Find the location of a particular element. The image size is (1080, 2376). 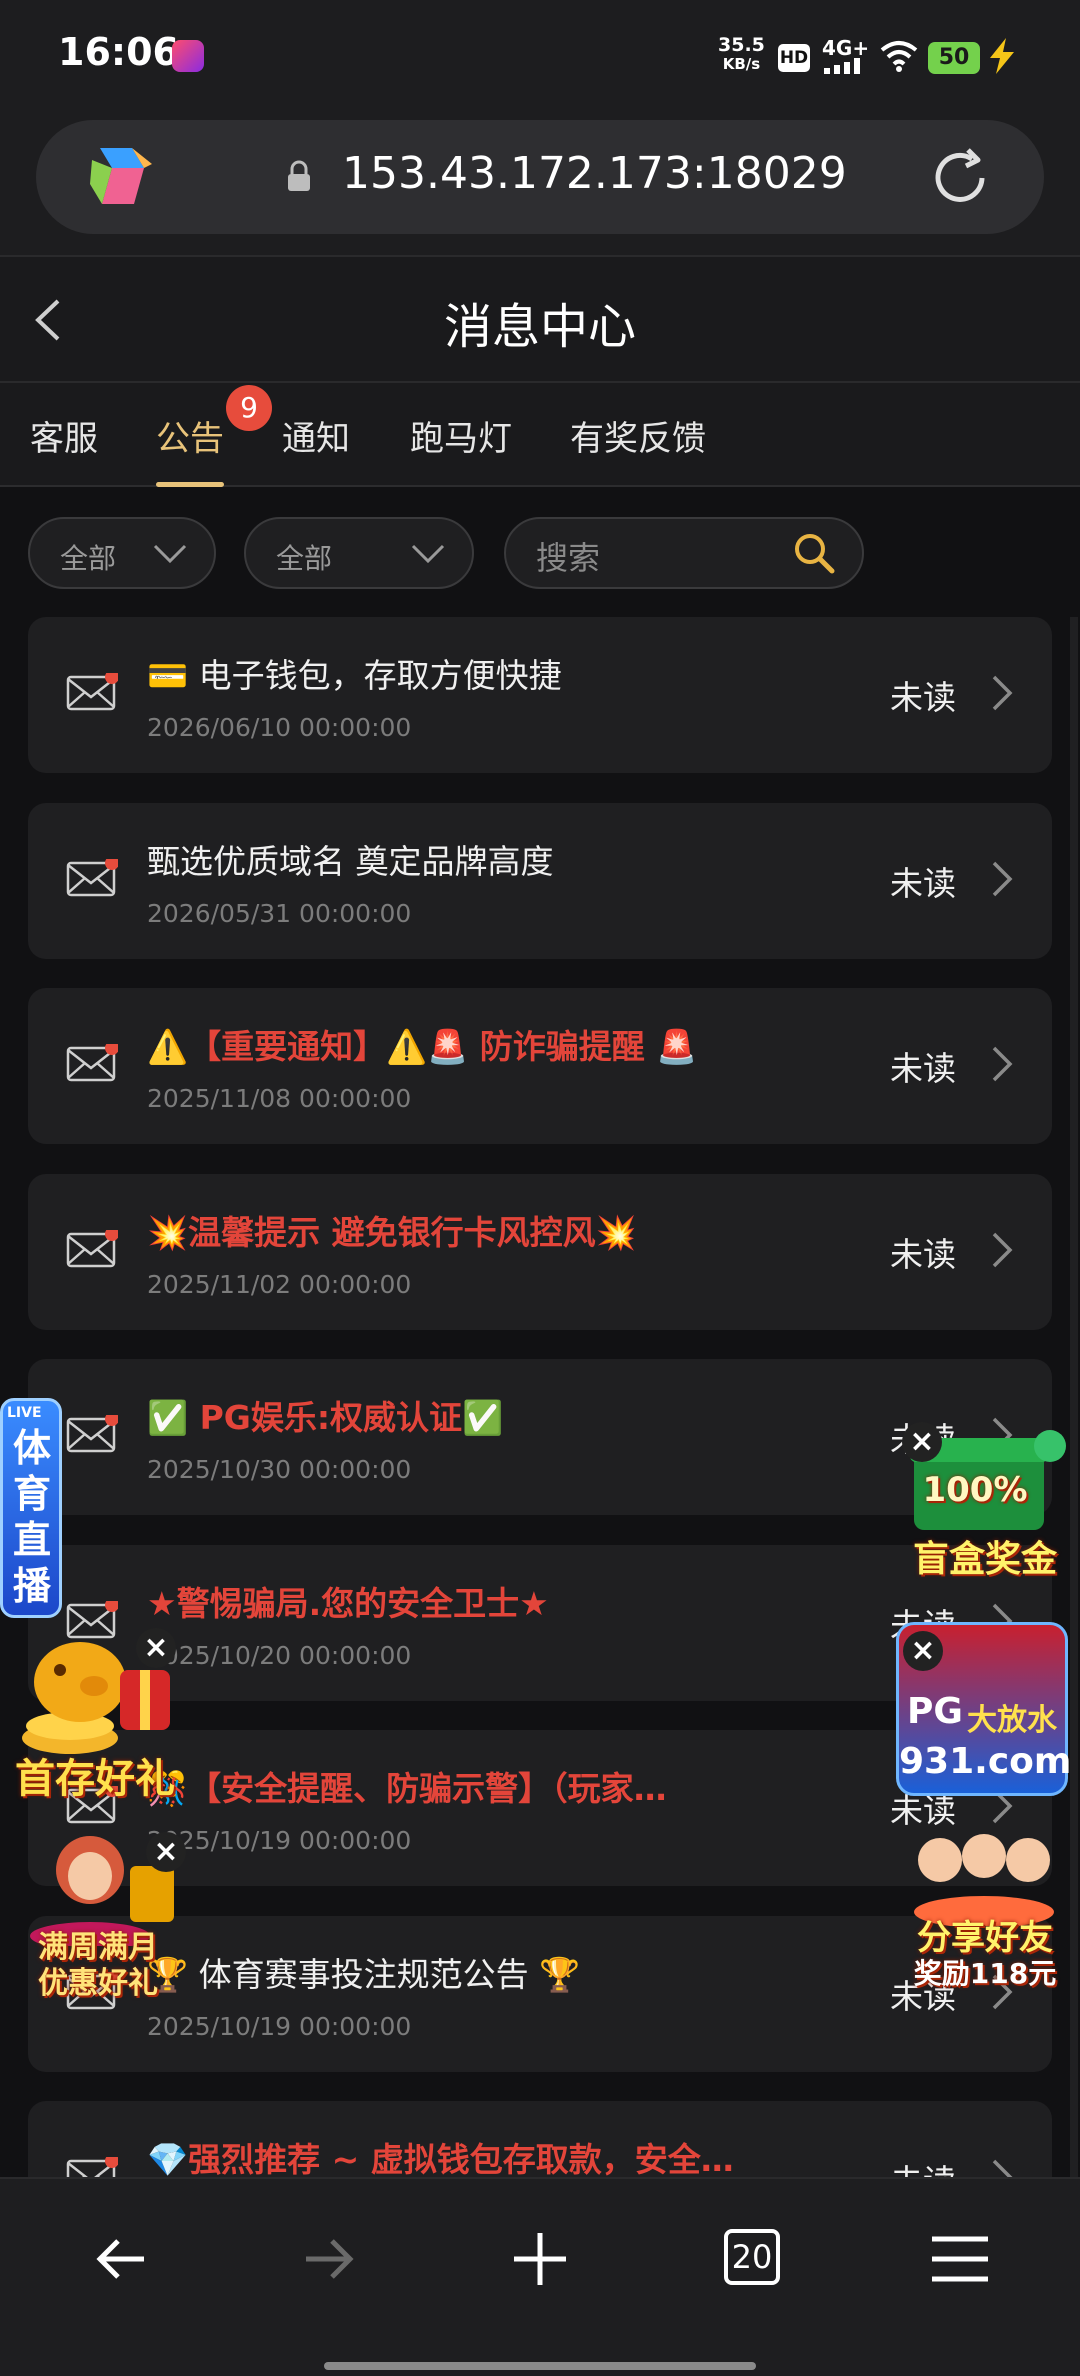

battery-indicator: 50 is located at coordinates (954, 58).